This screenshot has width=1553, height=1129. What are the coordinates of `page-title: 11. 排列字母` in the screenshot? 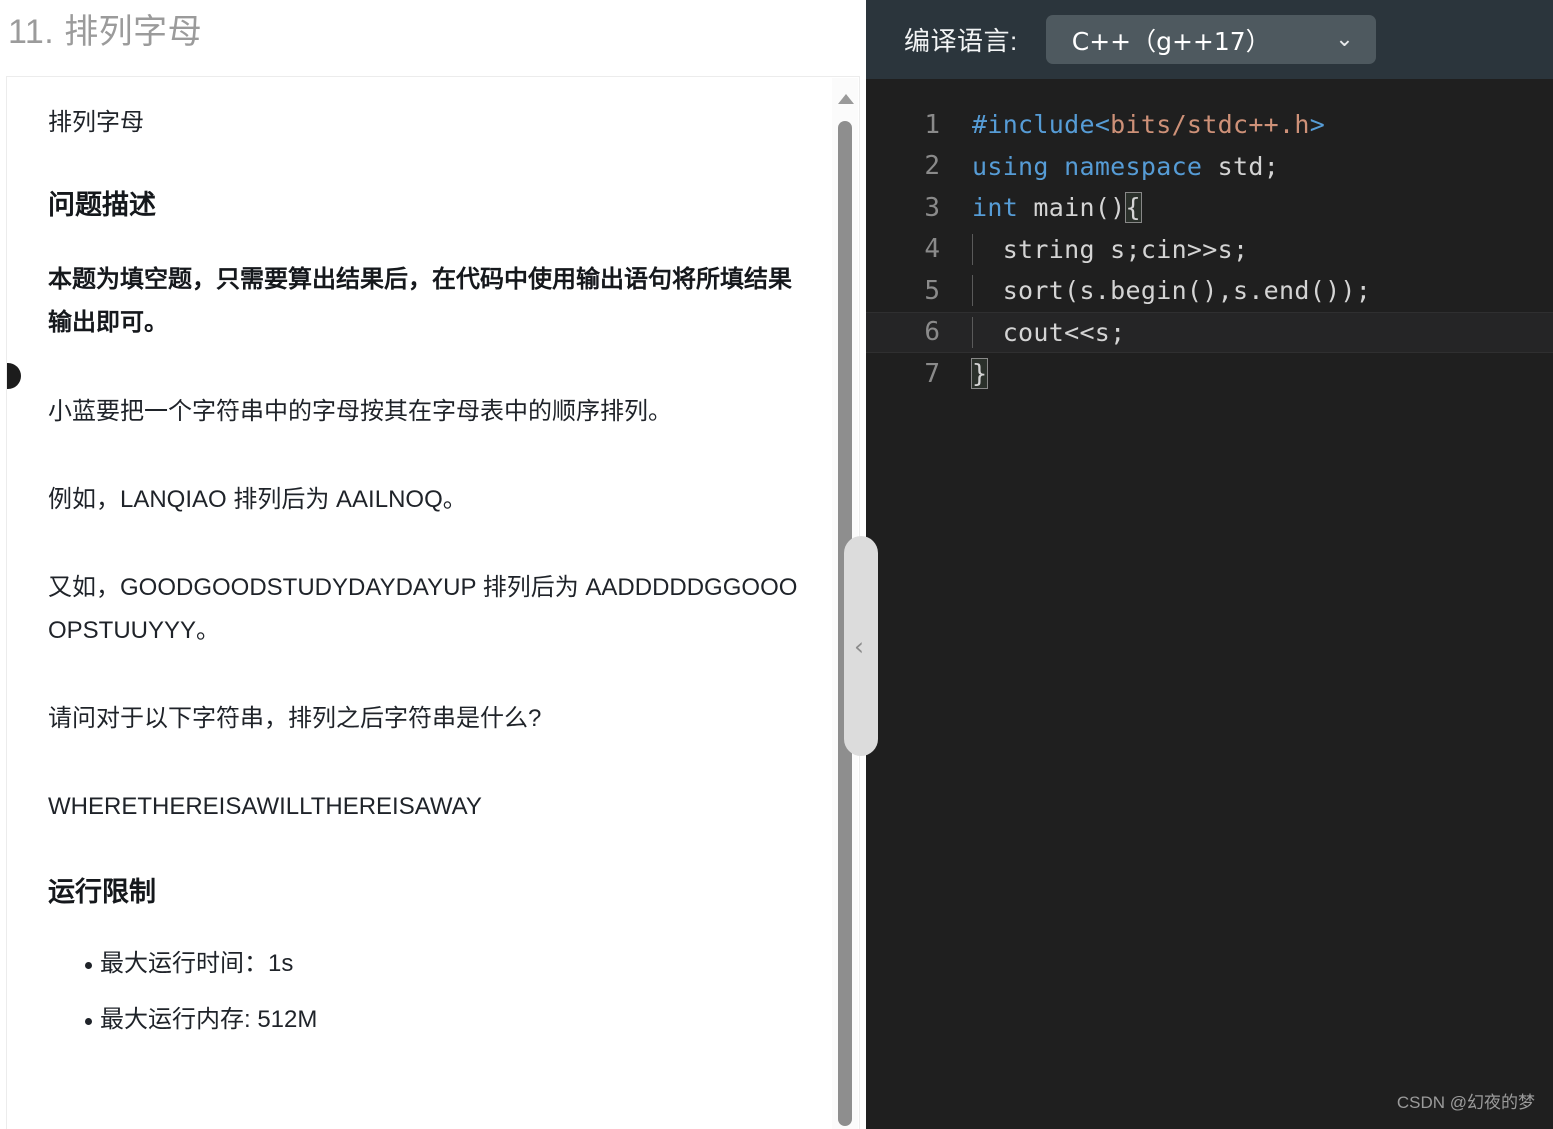 It's located at (105, 32).